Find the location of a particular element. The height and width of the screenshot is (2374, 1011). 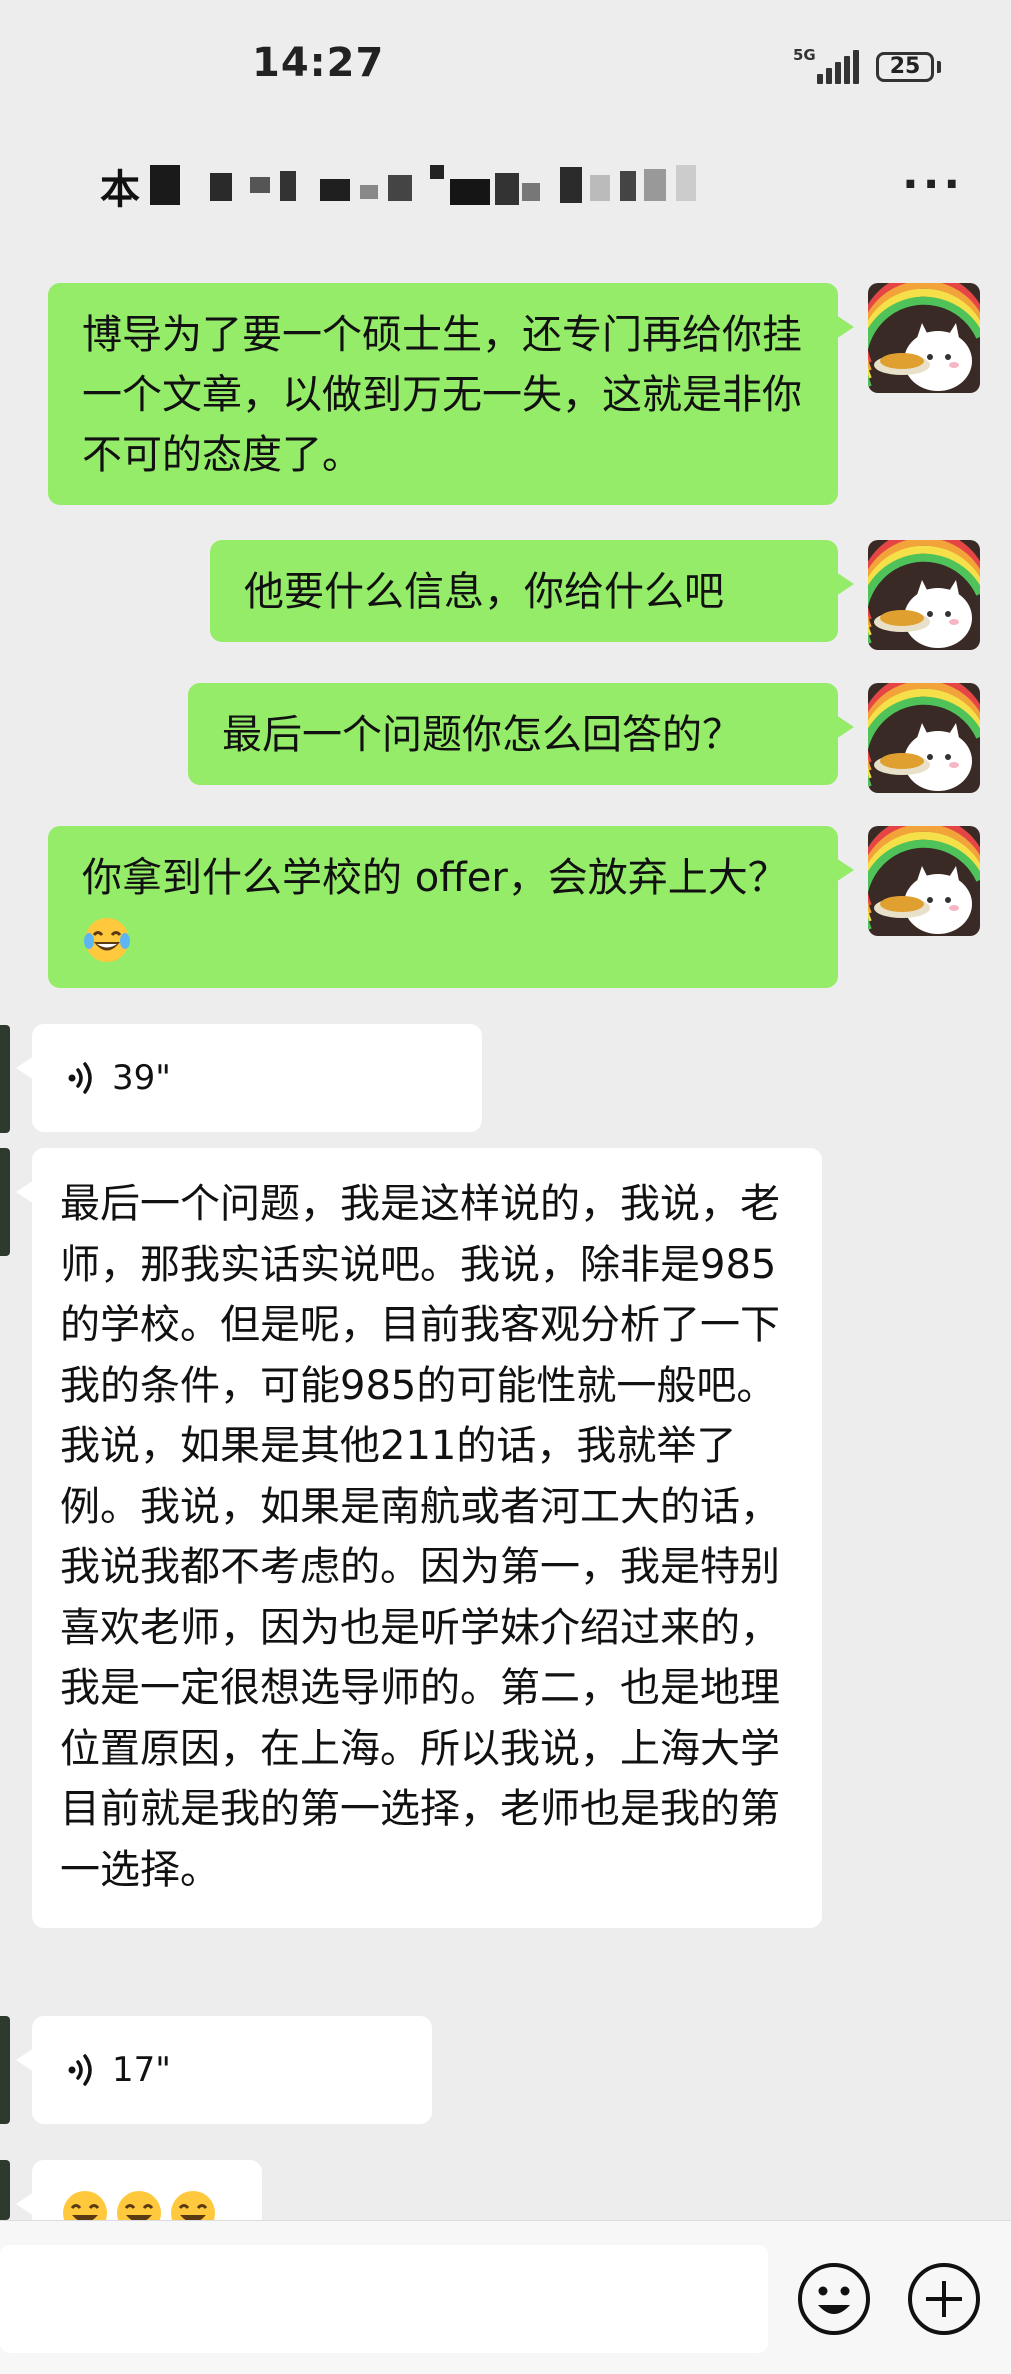

message-bubble-me: 最后一个问题你怎么回答的？ is located at coordinates (521, 734).